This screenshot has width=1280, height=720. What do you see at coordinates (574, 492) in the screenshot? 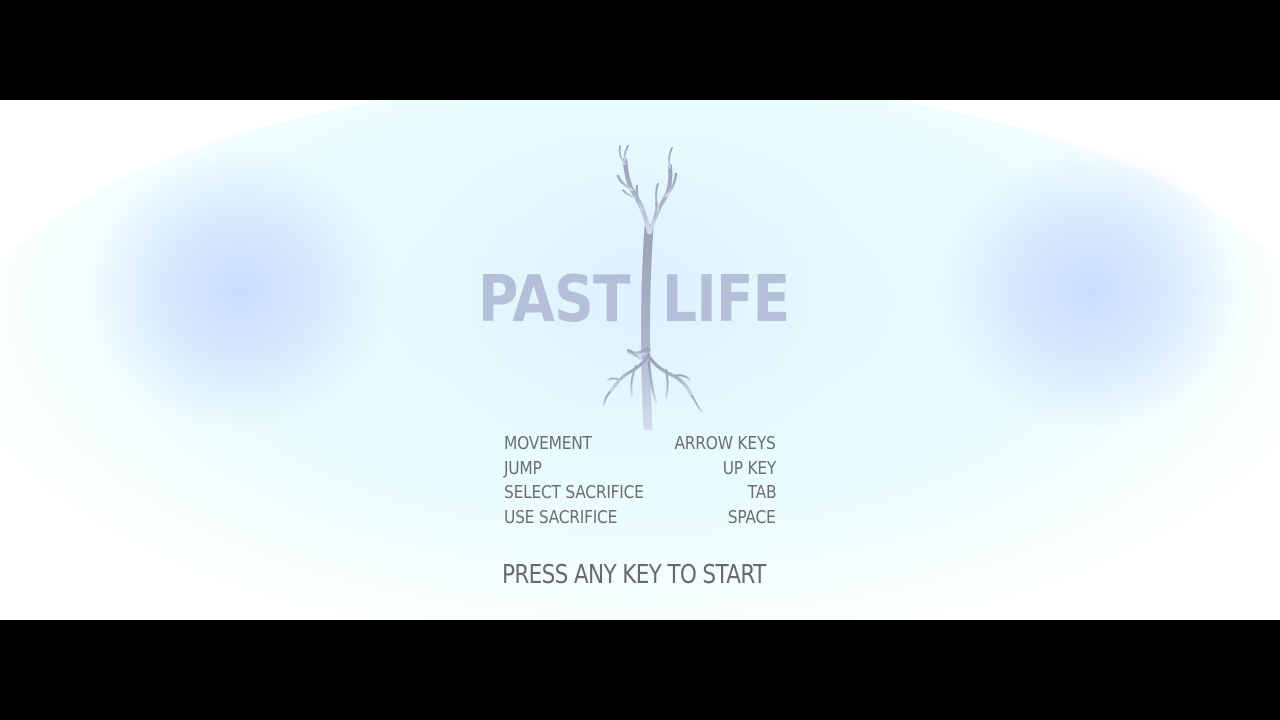
I see `control-action-label: SELECT SACRIFICE` at bounding box center [574, 492].